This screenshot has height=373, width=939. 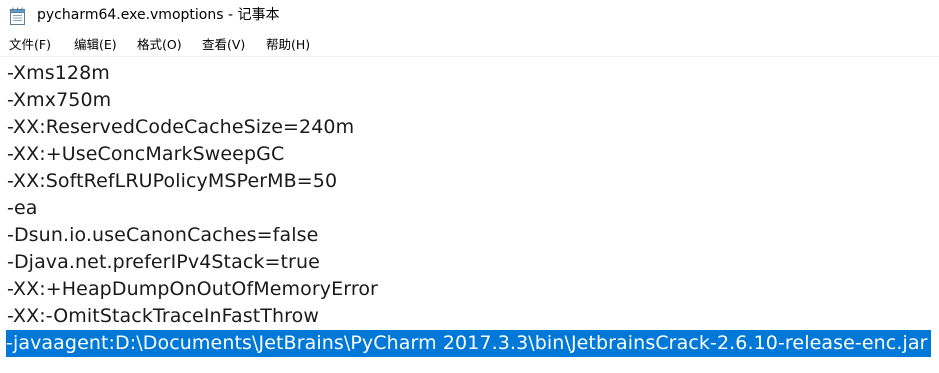 What do you see at coordinates (223, 45) in the screenshot?
I see `menu-view: 查看(V)` at bounding box center [223, 45].